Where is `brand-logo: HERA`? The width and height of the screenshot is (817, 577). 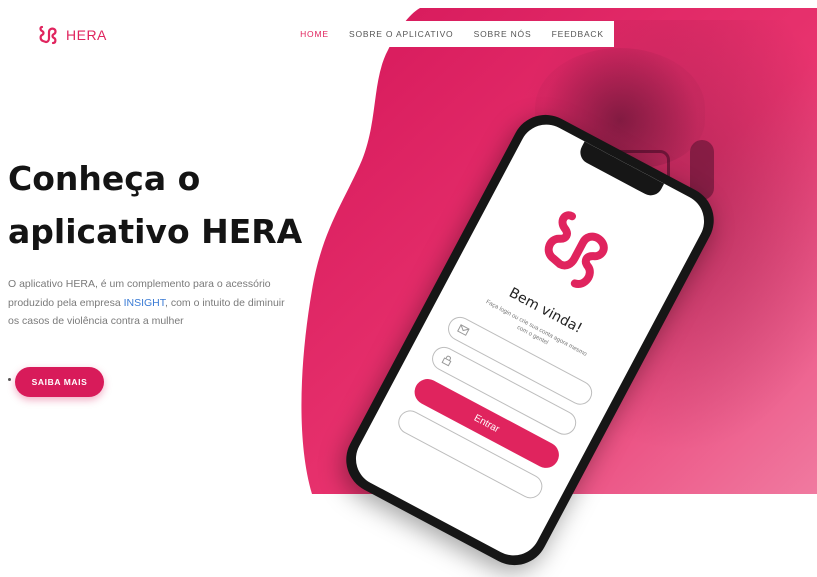
brand-logo: HERA is located at coordinates (72, 35).